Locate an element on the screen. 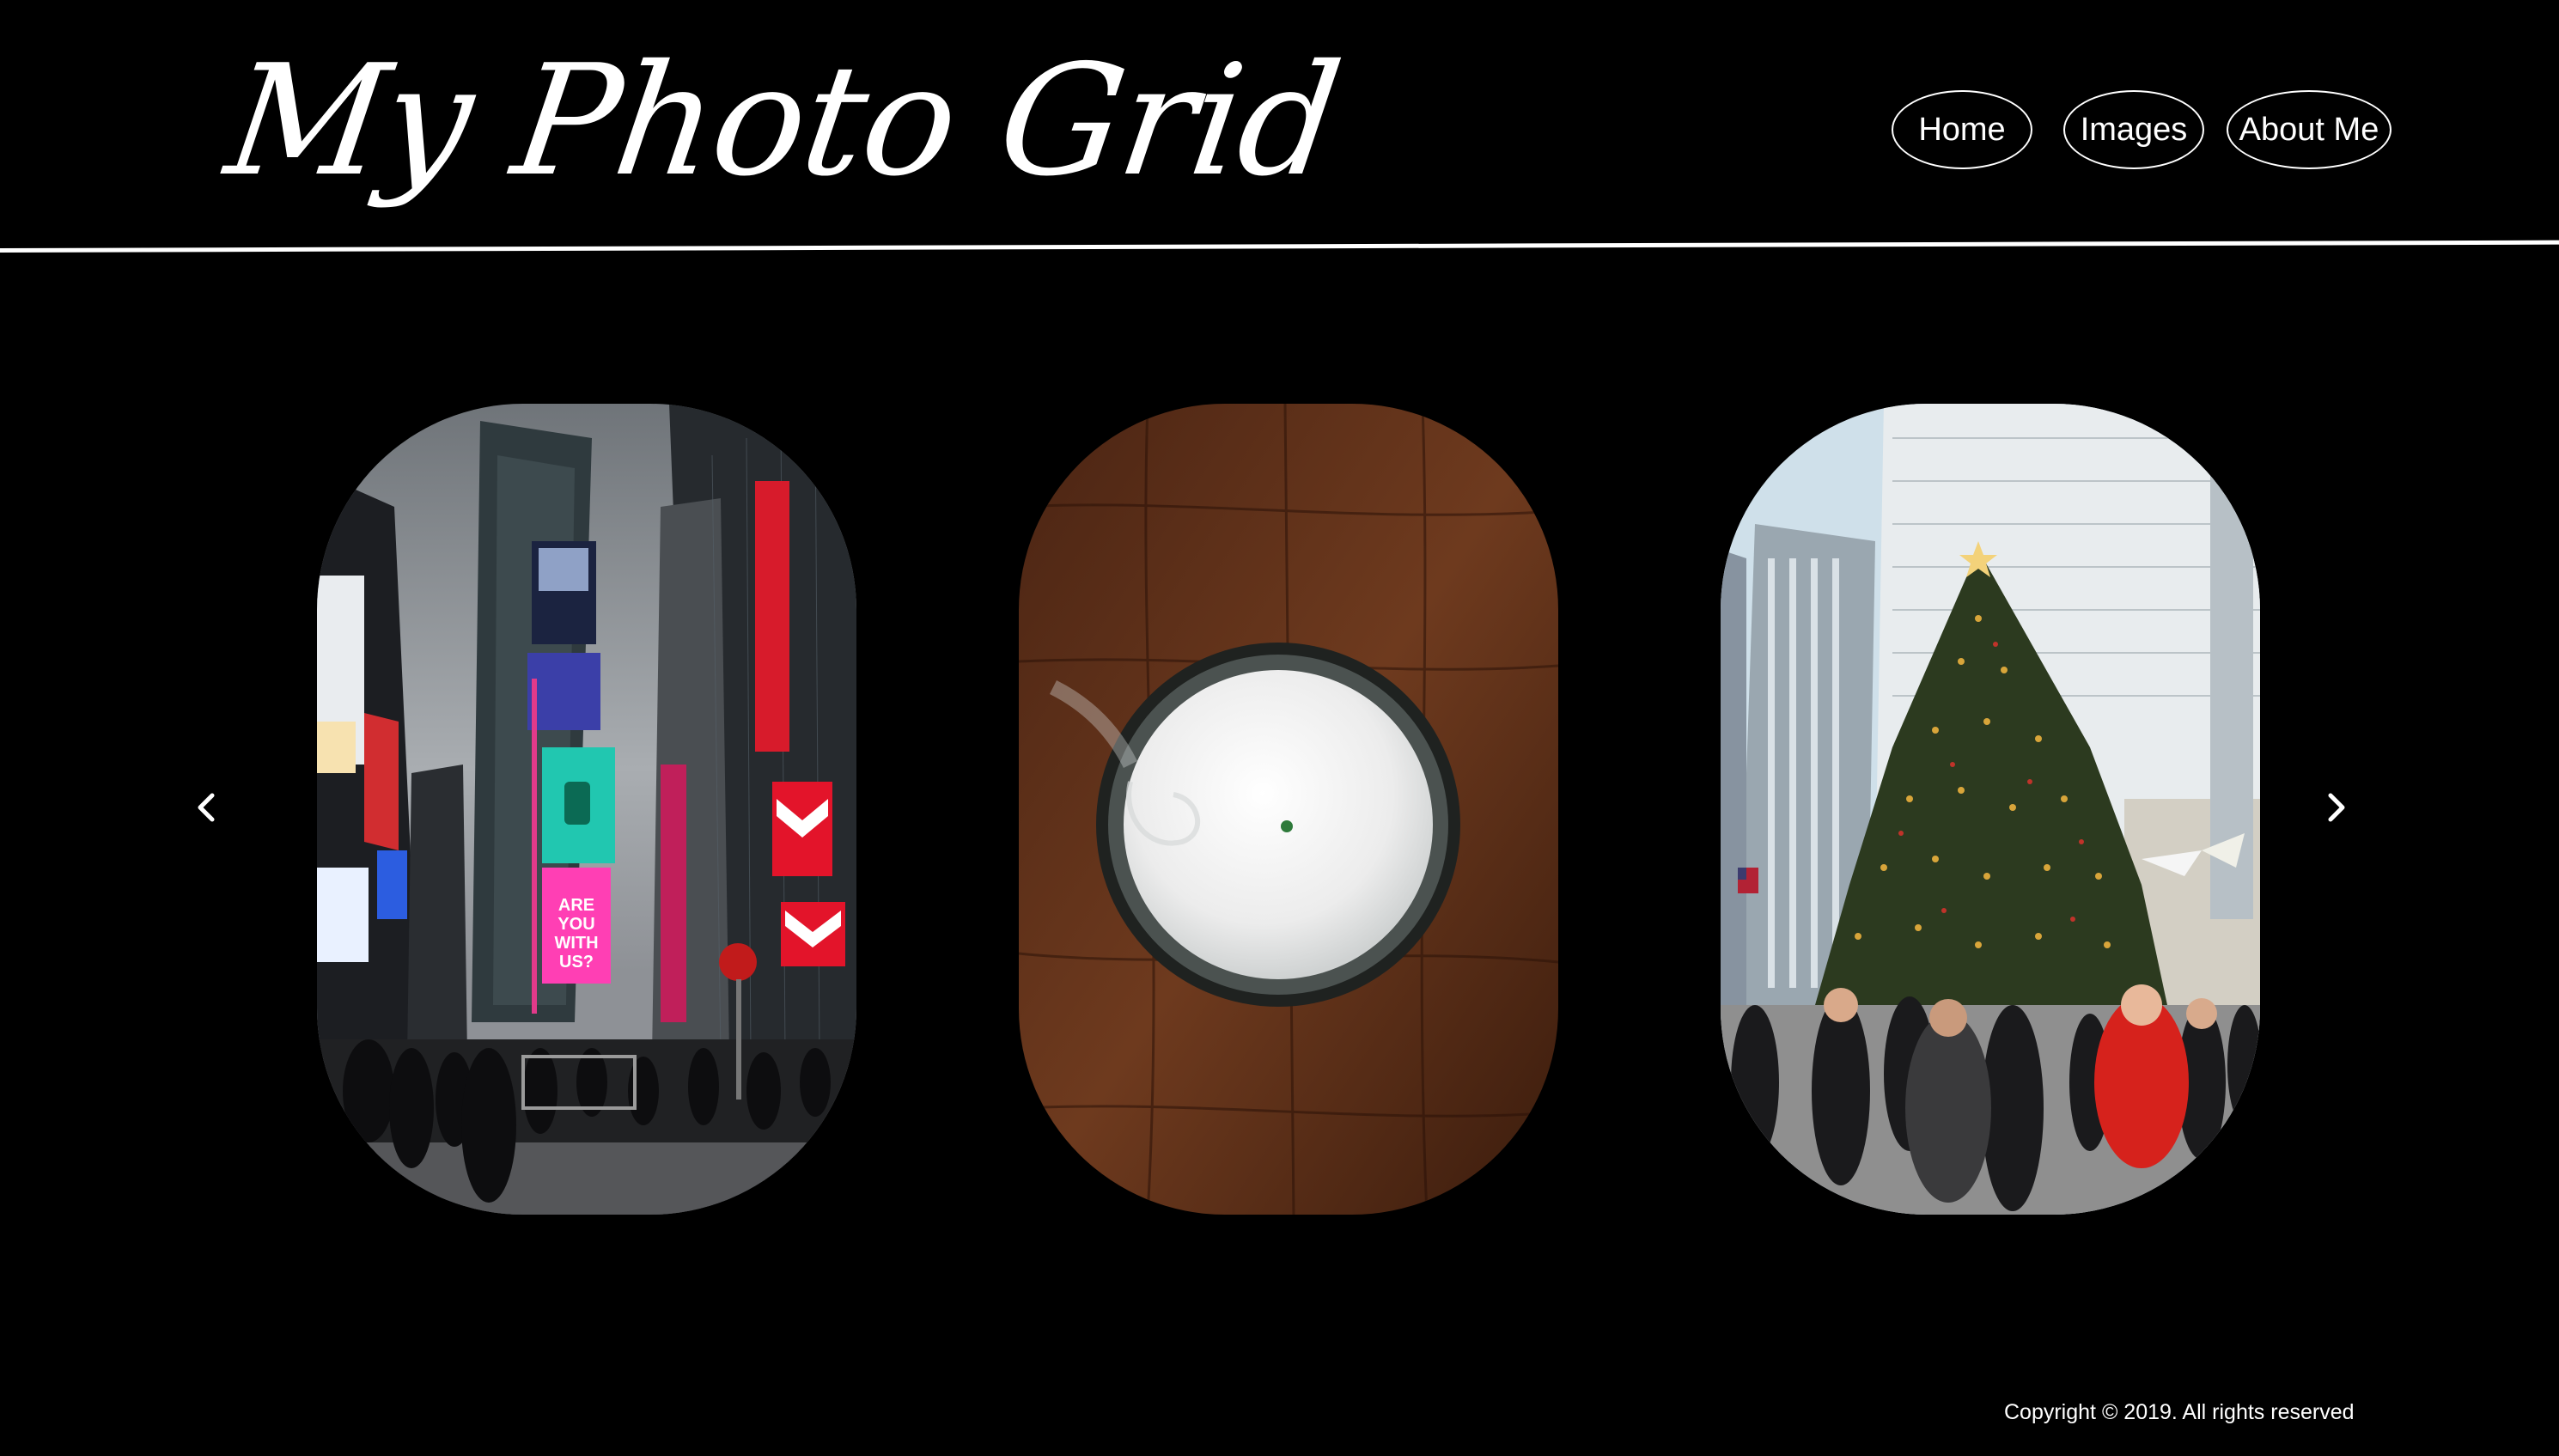 This screenshot has height=1456, width=2559. carousel-slide-christmas-tree is located at coordinates (1990, 809).